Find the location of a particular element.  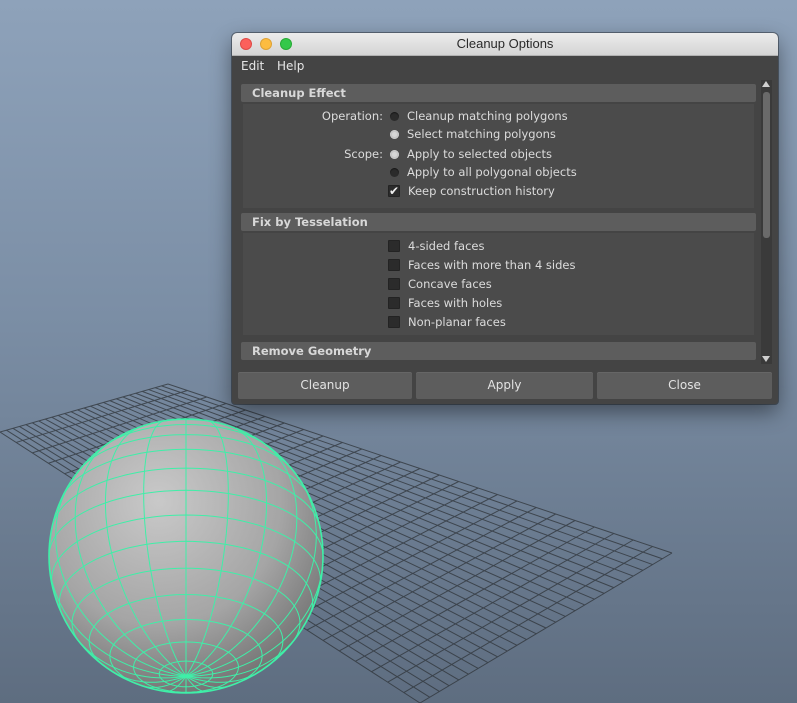

apply-button: Apply is located at coordinates (504, 385).